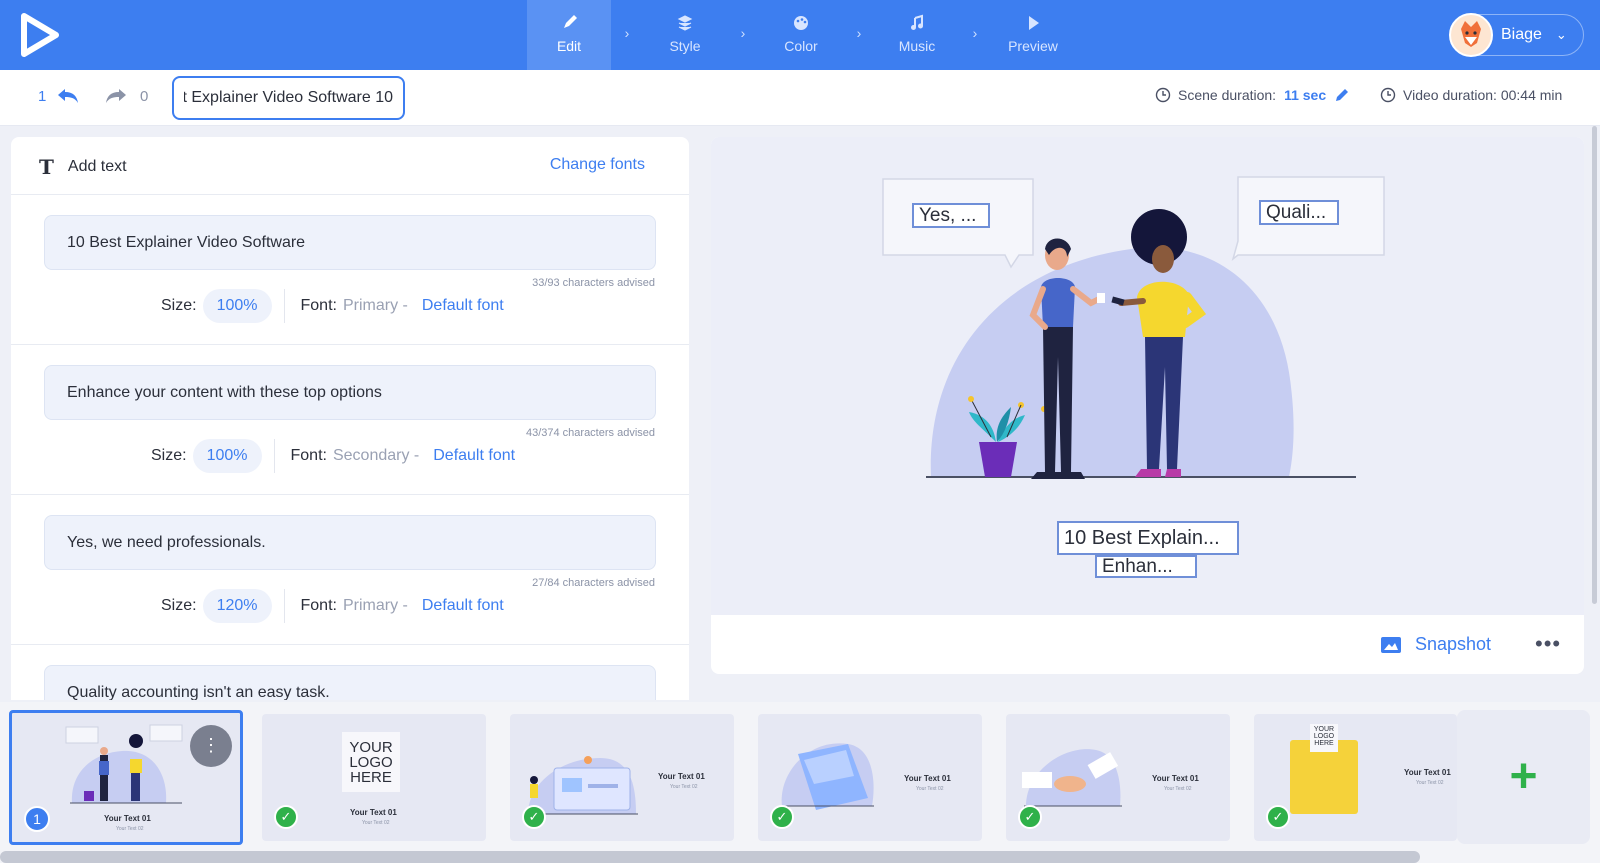  Describe the element at coordinates (590, 433) in the screenshot. I see `char-count: 43/374 characters advised` at that location.